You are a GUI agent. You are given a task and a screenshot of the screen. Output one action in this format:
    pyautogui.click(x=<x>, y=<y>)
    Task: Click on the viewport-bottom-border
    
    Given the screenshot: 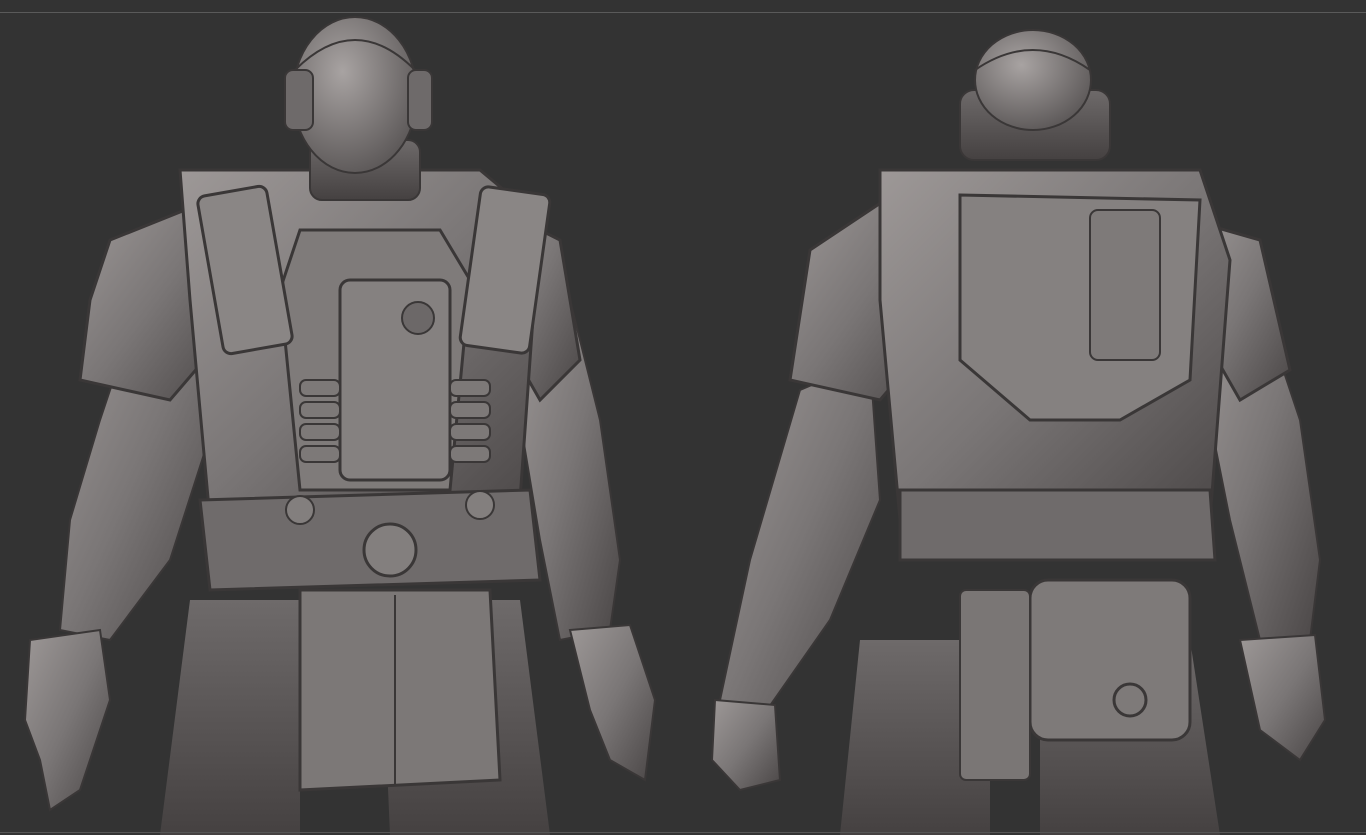 What is the action you would take?
    pyautogui.click(x=683, y=832)
    